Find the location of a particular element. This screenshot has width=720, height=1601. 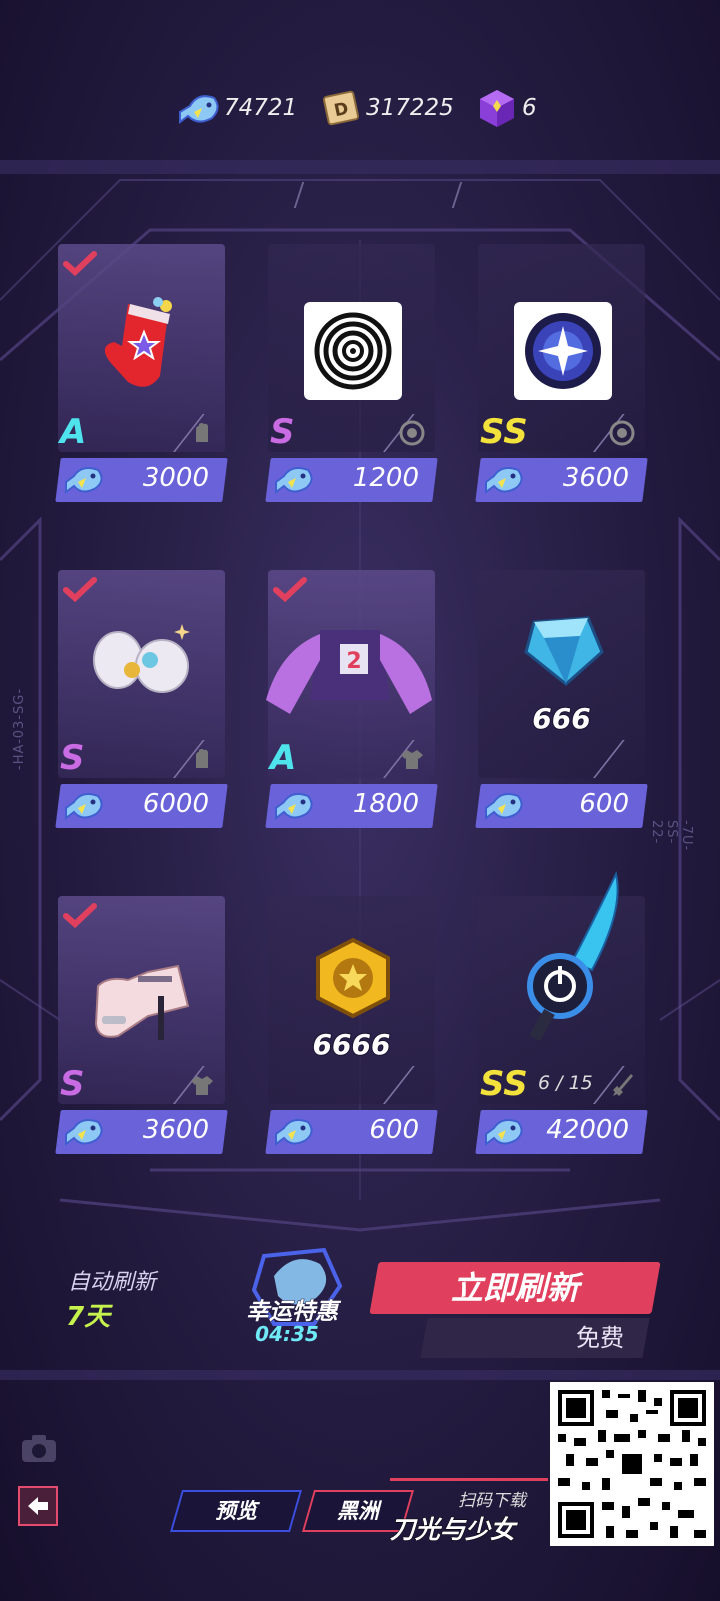

refresh-cost: 免费 is located at coordinates (535, 1338).